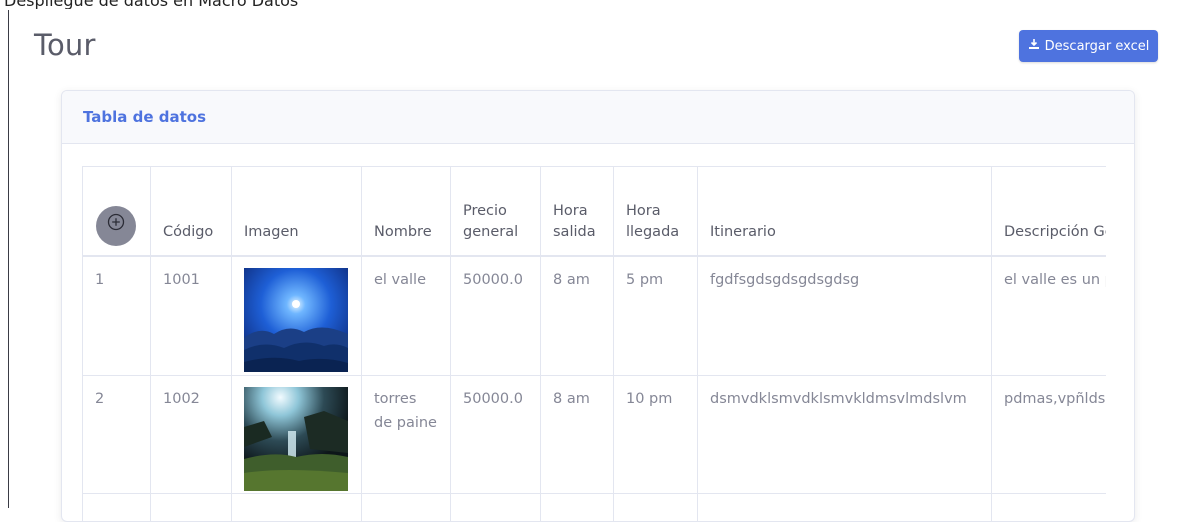 This screenshot has height=522, width=1183. What do you see at coordinates (656, 212) in the screenshot?
I see `header-hora-llegada: Hora llegada` at bounding box center [656, 212].